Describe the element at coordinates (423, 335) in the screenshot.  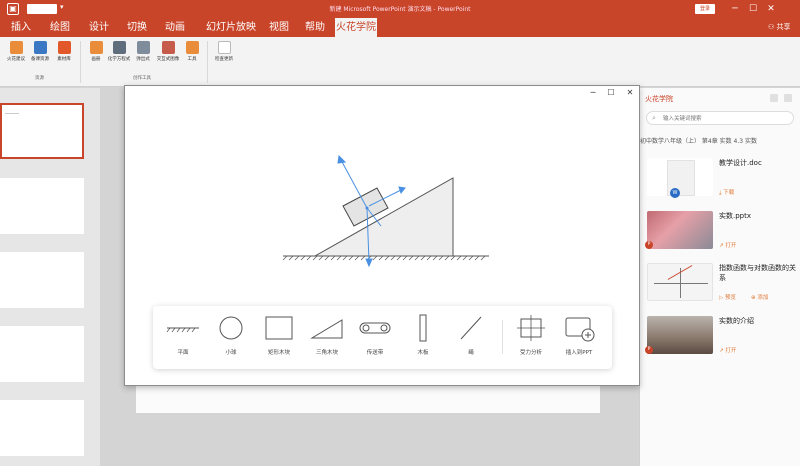
I see `palette-item-board: 木板` at that location.